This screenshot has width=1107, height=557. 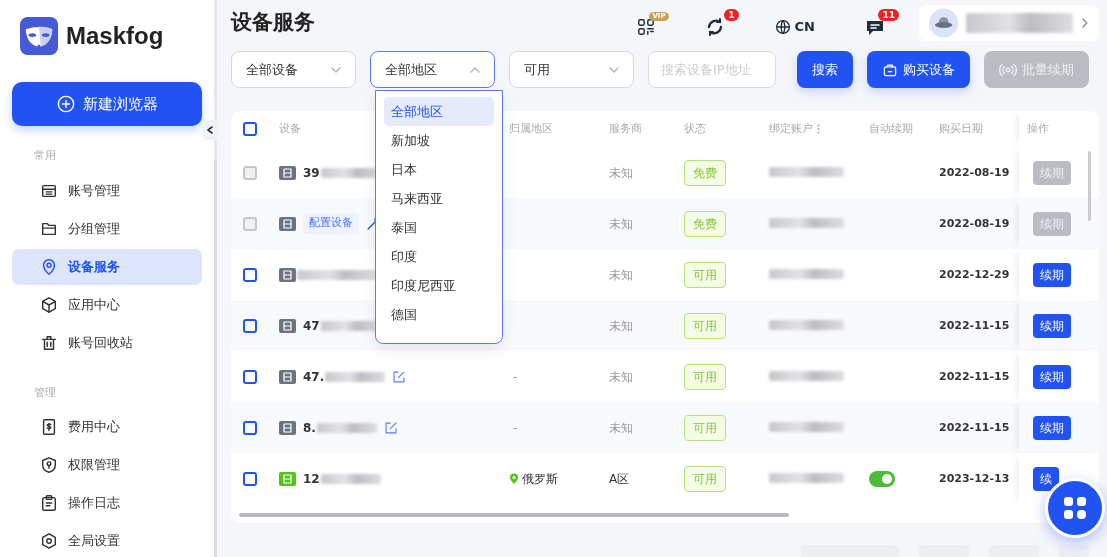 I want to click on chevron-up-icon, so click(x=475, y=69).